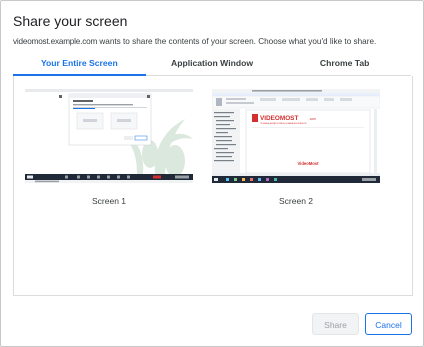 The image size is (424, 347). I want to click on tab-application-window: Application Window, so click(212, 65).